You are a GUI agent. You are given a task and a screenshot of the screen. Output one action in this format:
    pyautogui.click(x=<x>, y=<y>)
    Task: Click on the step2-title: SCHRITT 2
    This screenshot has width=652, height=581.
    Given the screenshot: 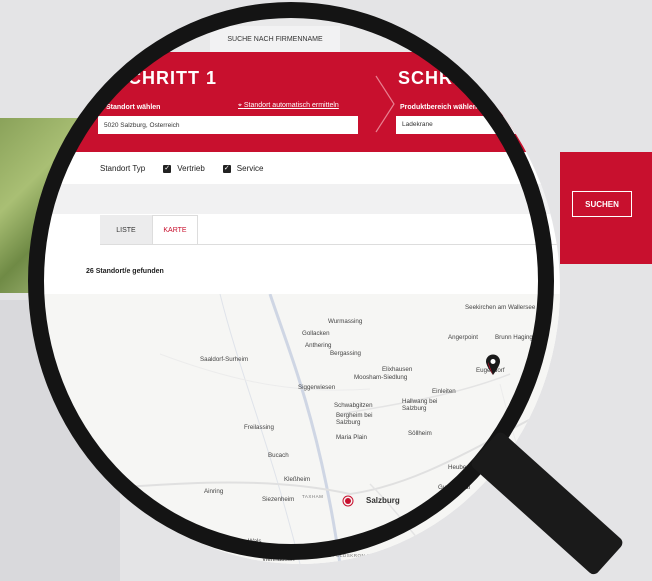 What is the action you would take?
    pyautogui.click(x=449, y=78)
    